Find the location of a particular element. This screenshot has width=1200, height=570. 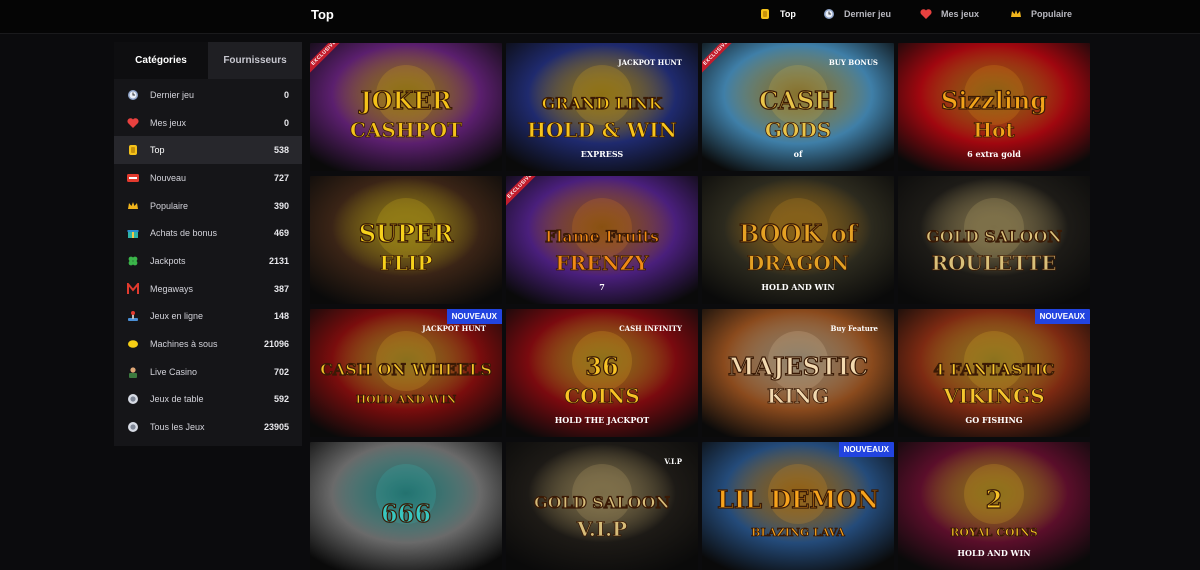

game-tile: CASH GODS of BUY BONUS EXCLUSIVE is located at coordinates (798, 107).